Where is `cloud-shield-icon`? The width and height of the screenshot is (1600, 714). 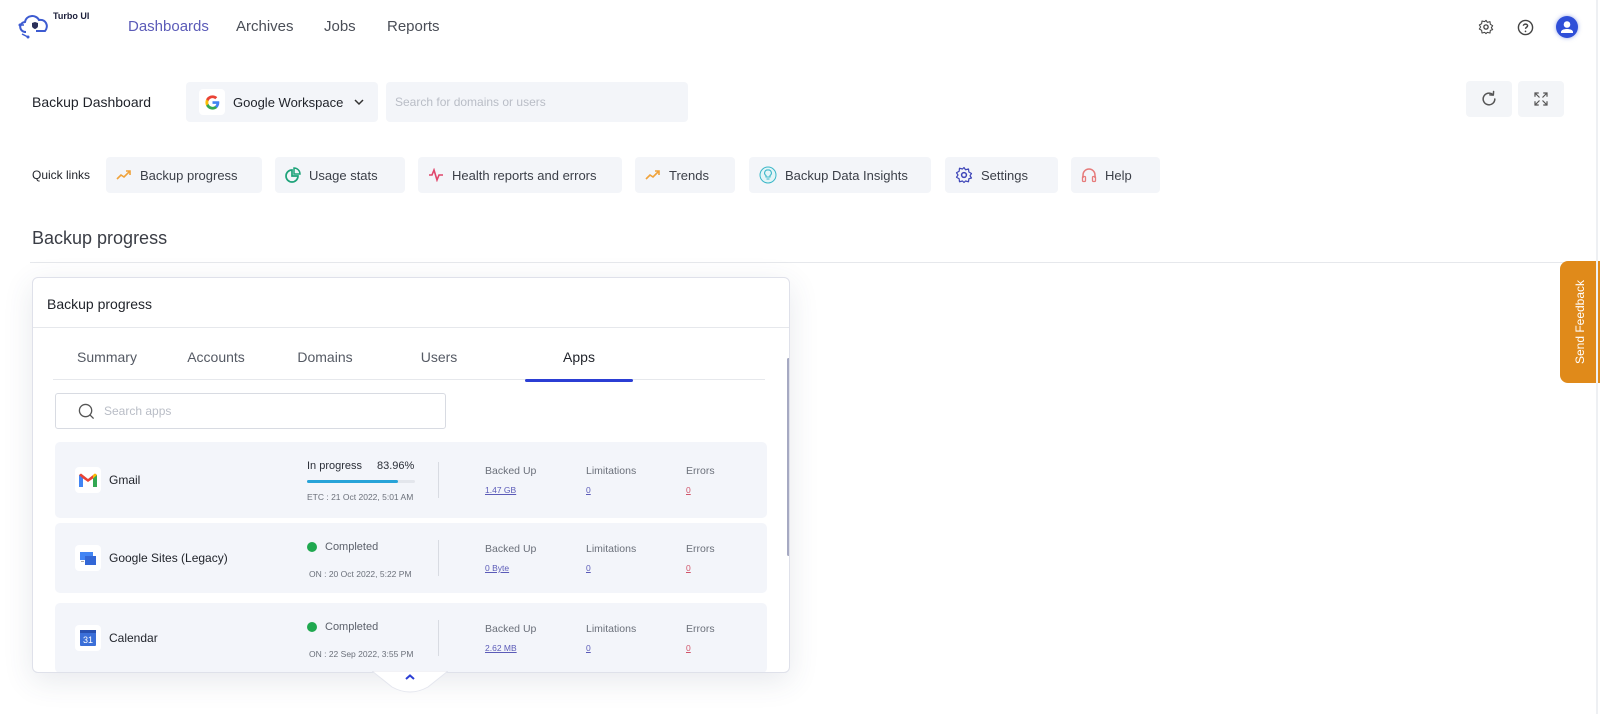
cloud-shield-icon is located at coordinates (33, 27).